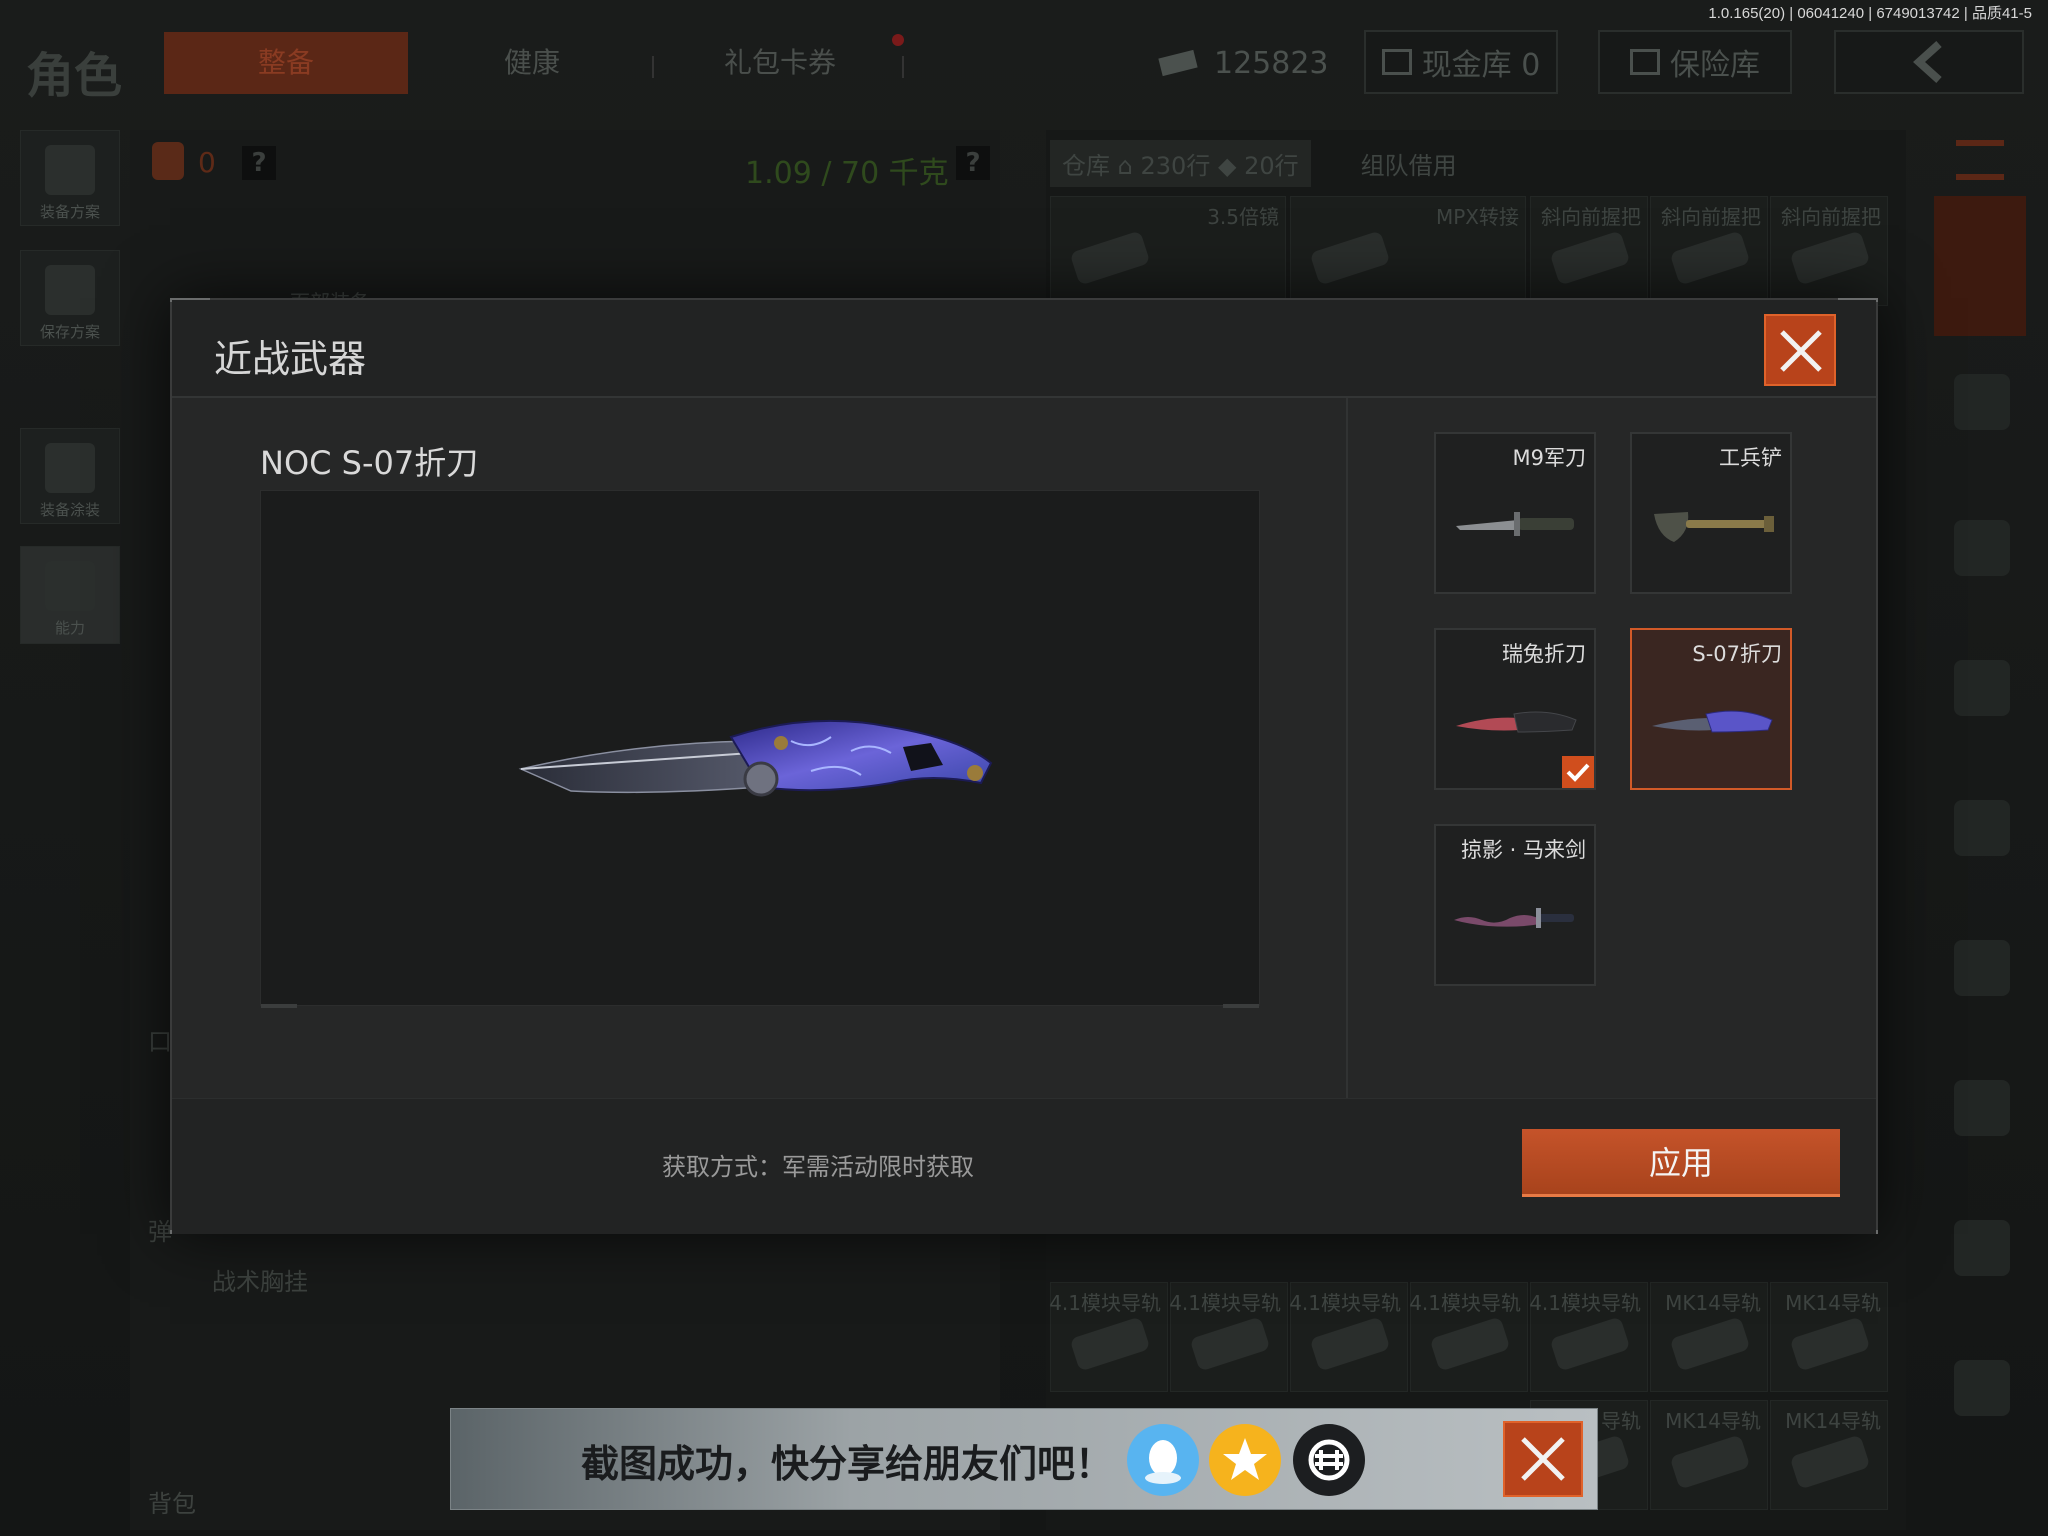 The width and height of the screenshot is (2048, 1536). What do you see at coordinates (1982, 1248) in the screenshot?
I see `filter-medkit-icon` at bounding box center [1982, 1248].